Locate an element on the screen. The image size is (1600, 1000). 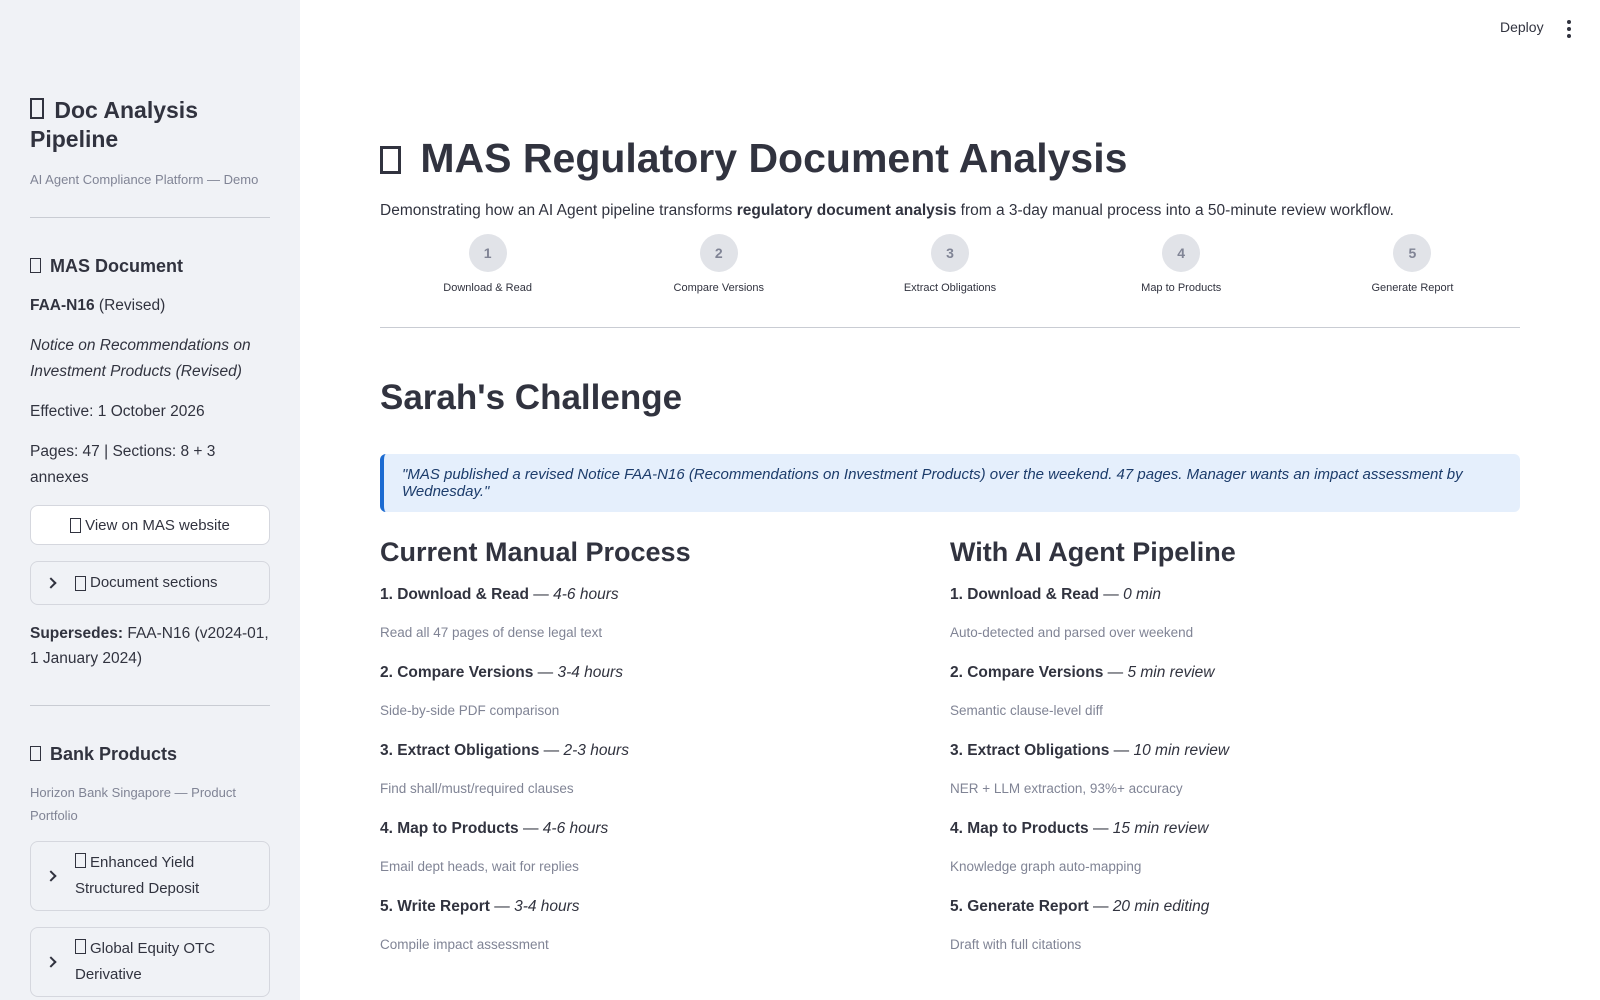
view-on-mas-website-label: View on MAS website is located at coordinates (157, 525).